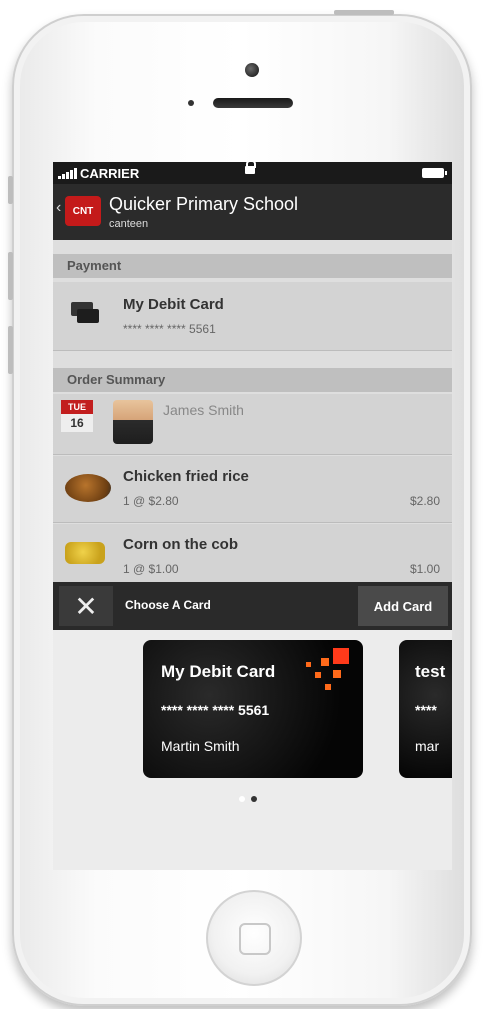 This screenshot has width=485, height=1009. Describe the element at coordinates (151, 501) in the screenshot. I see `item-qty-price: 1 @ $2.80` at that location.